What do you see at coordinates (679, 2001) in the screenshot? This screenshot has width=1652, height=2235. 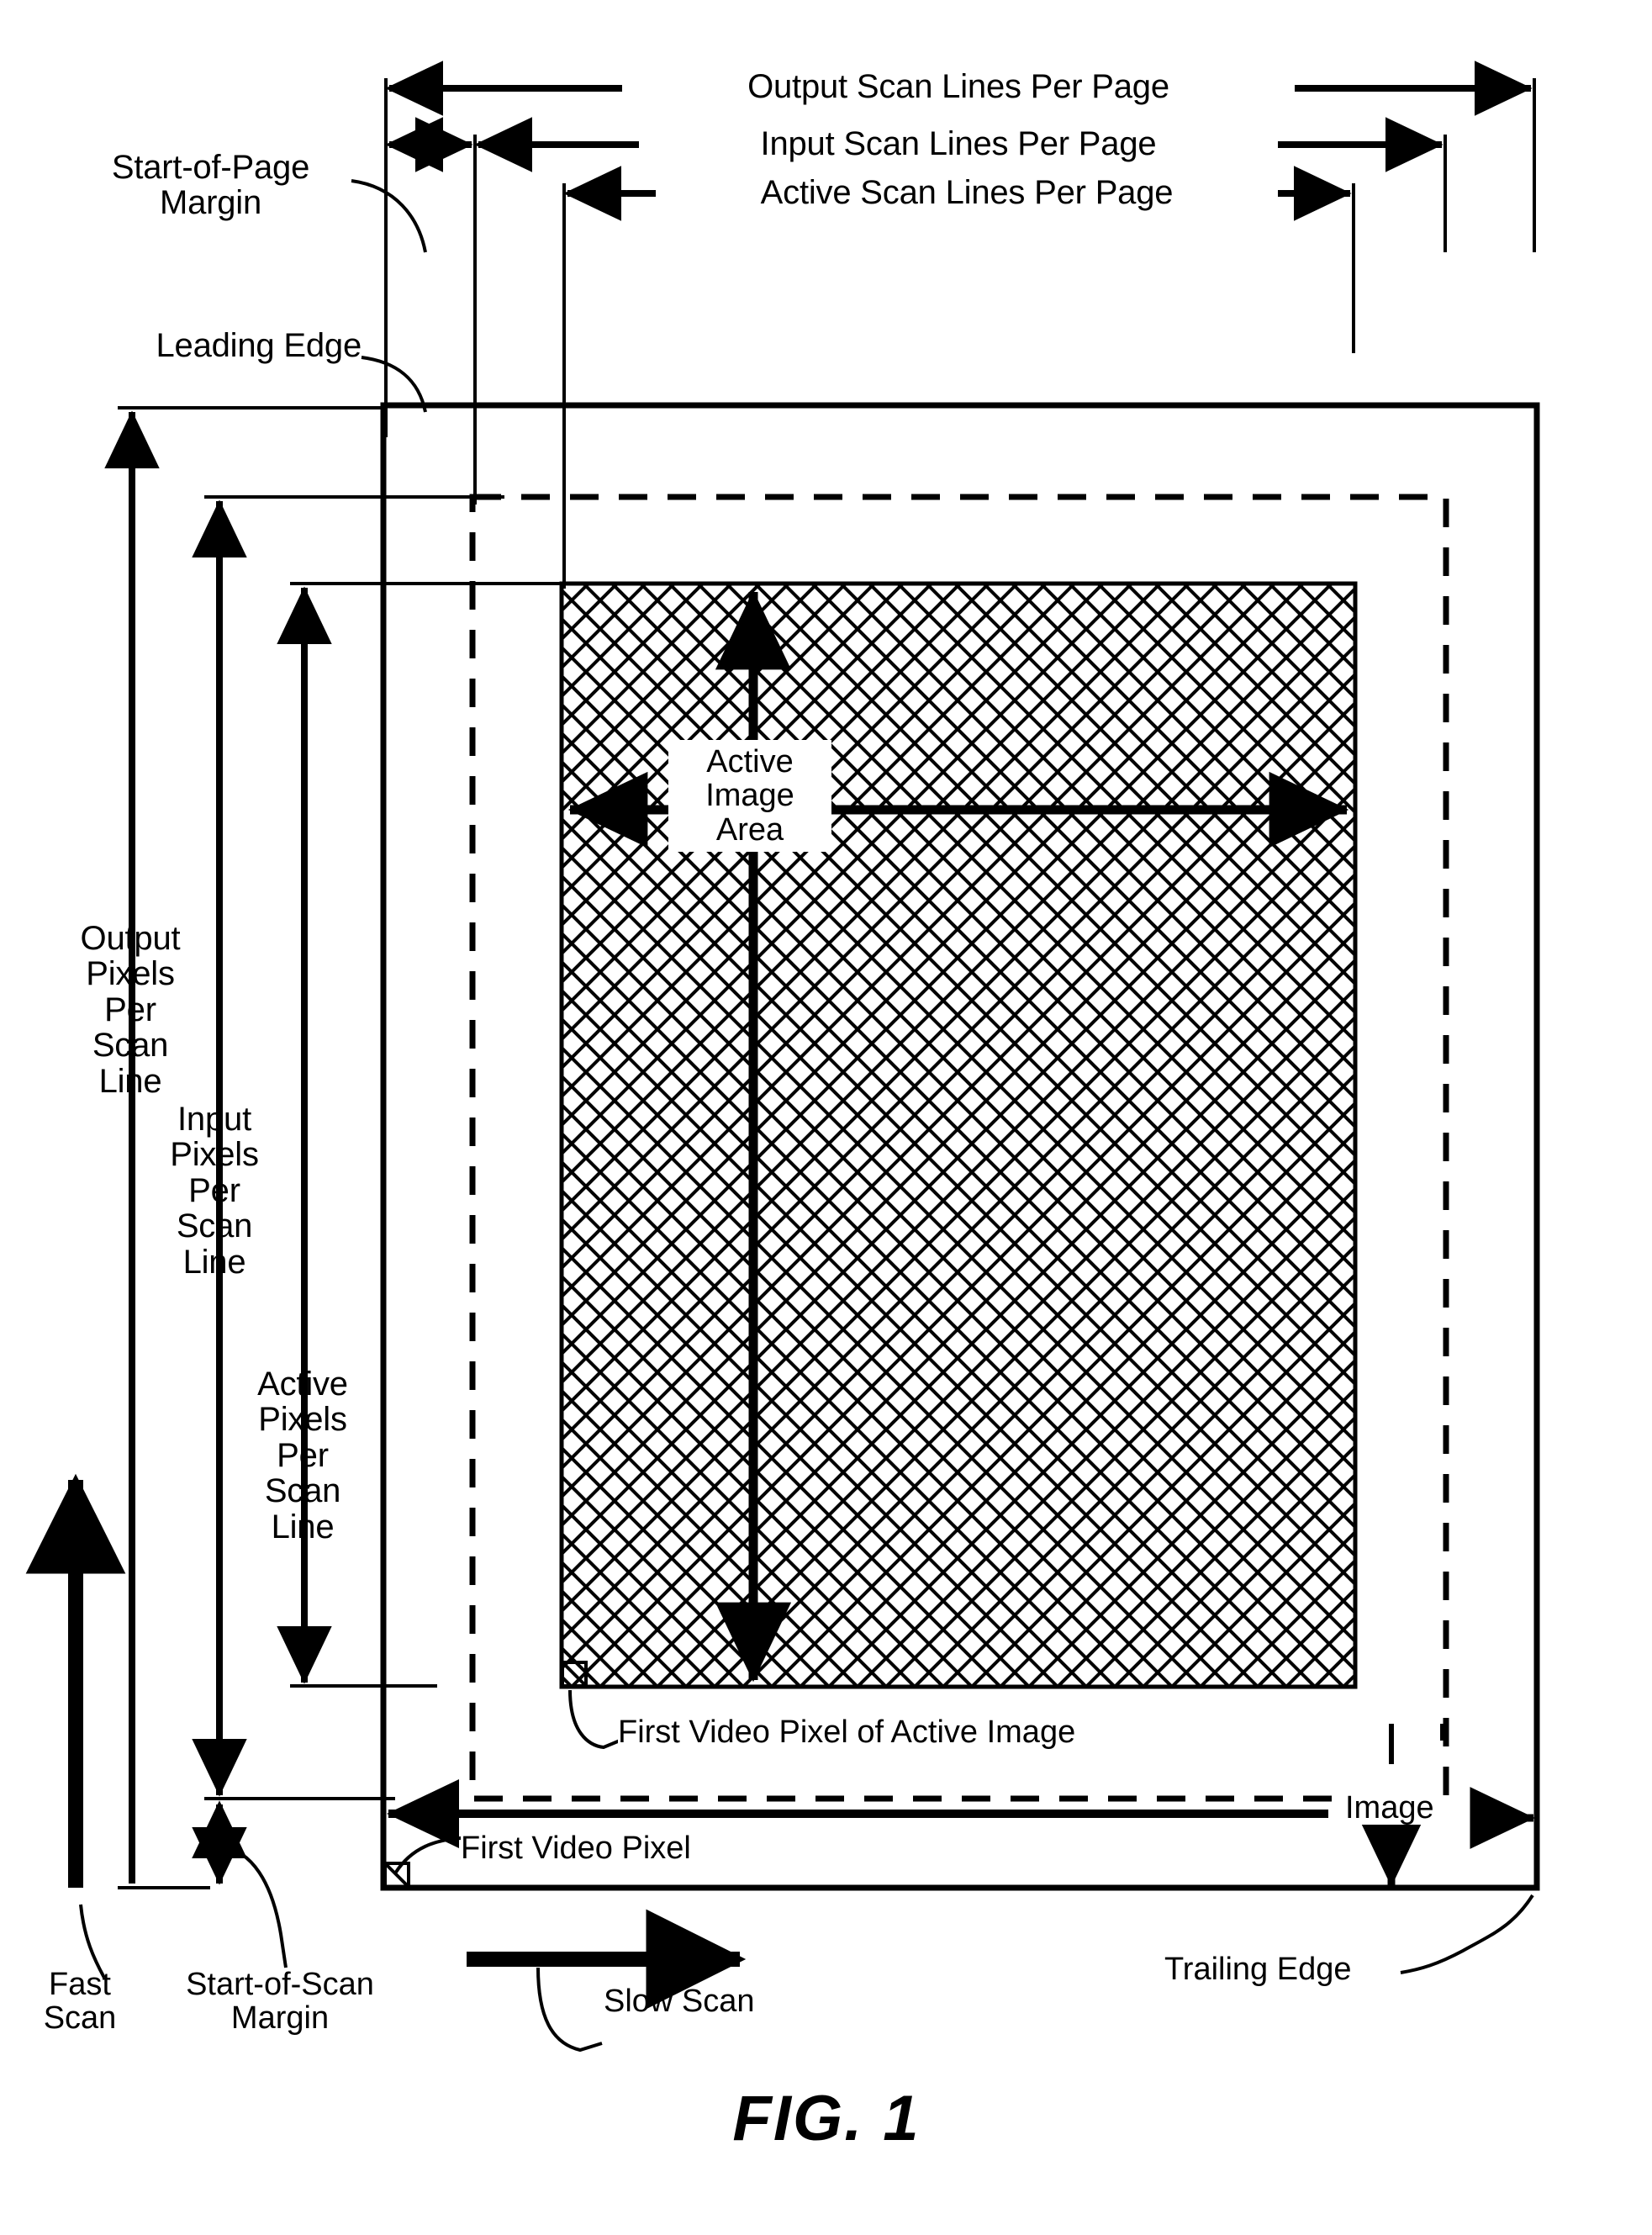 I see `label-slow-scan: Slow Scan` at bounding box center [679, 2001].